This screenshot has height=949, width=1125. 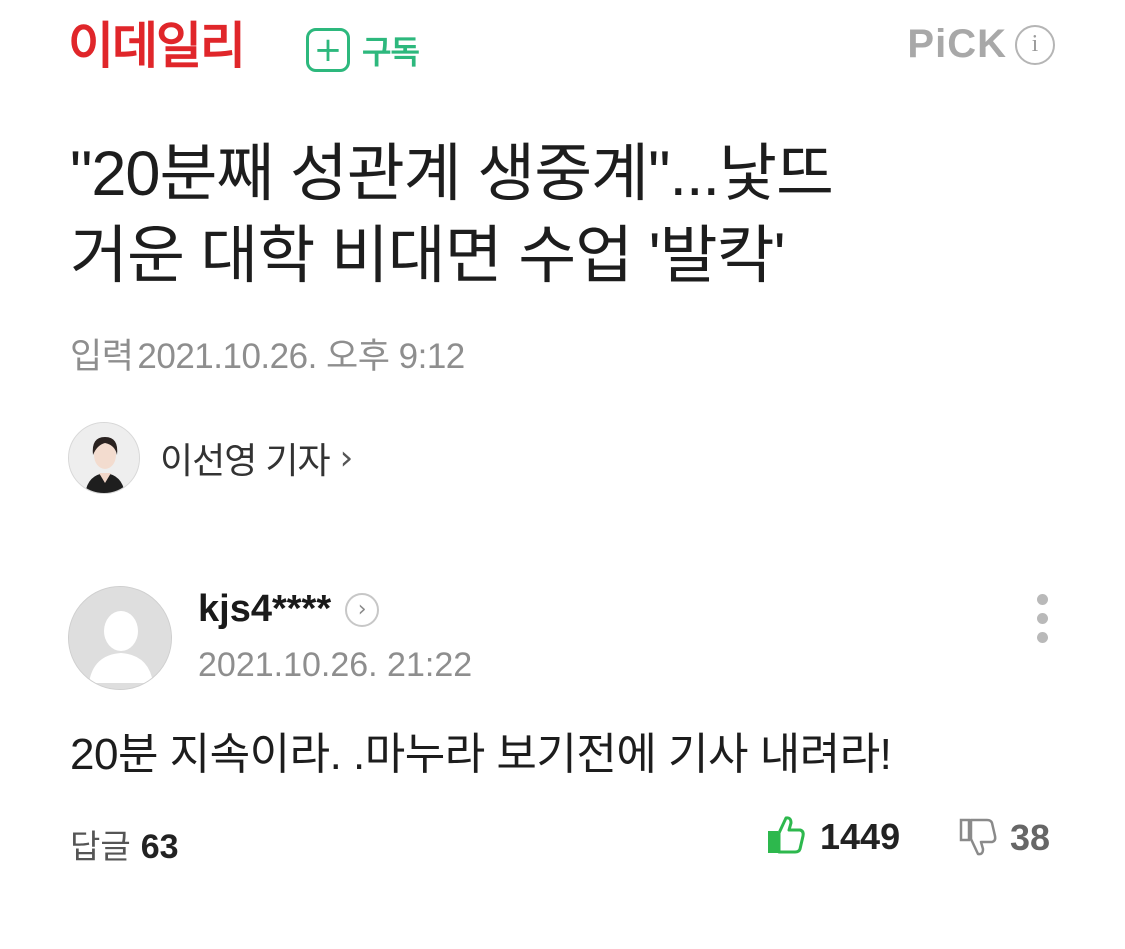 I want to click on subscribe-button: + 구독, so click(x=363, y=50).